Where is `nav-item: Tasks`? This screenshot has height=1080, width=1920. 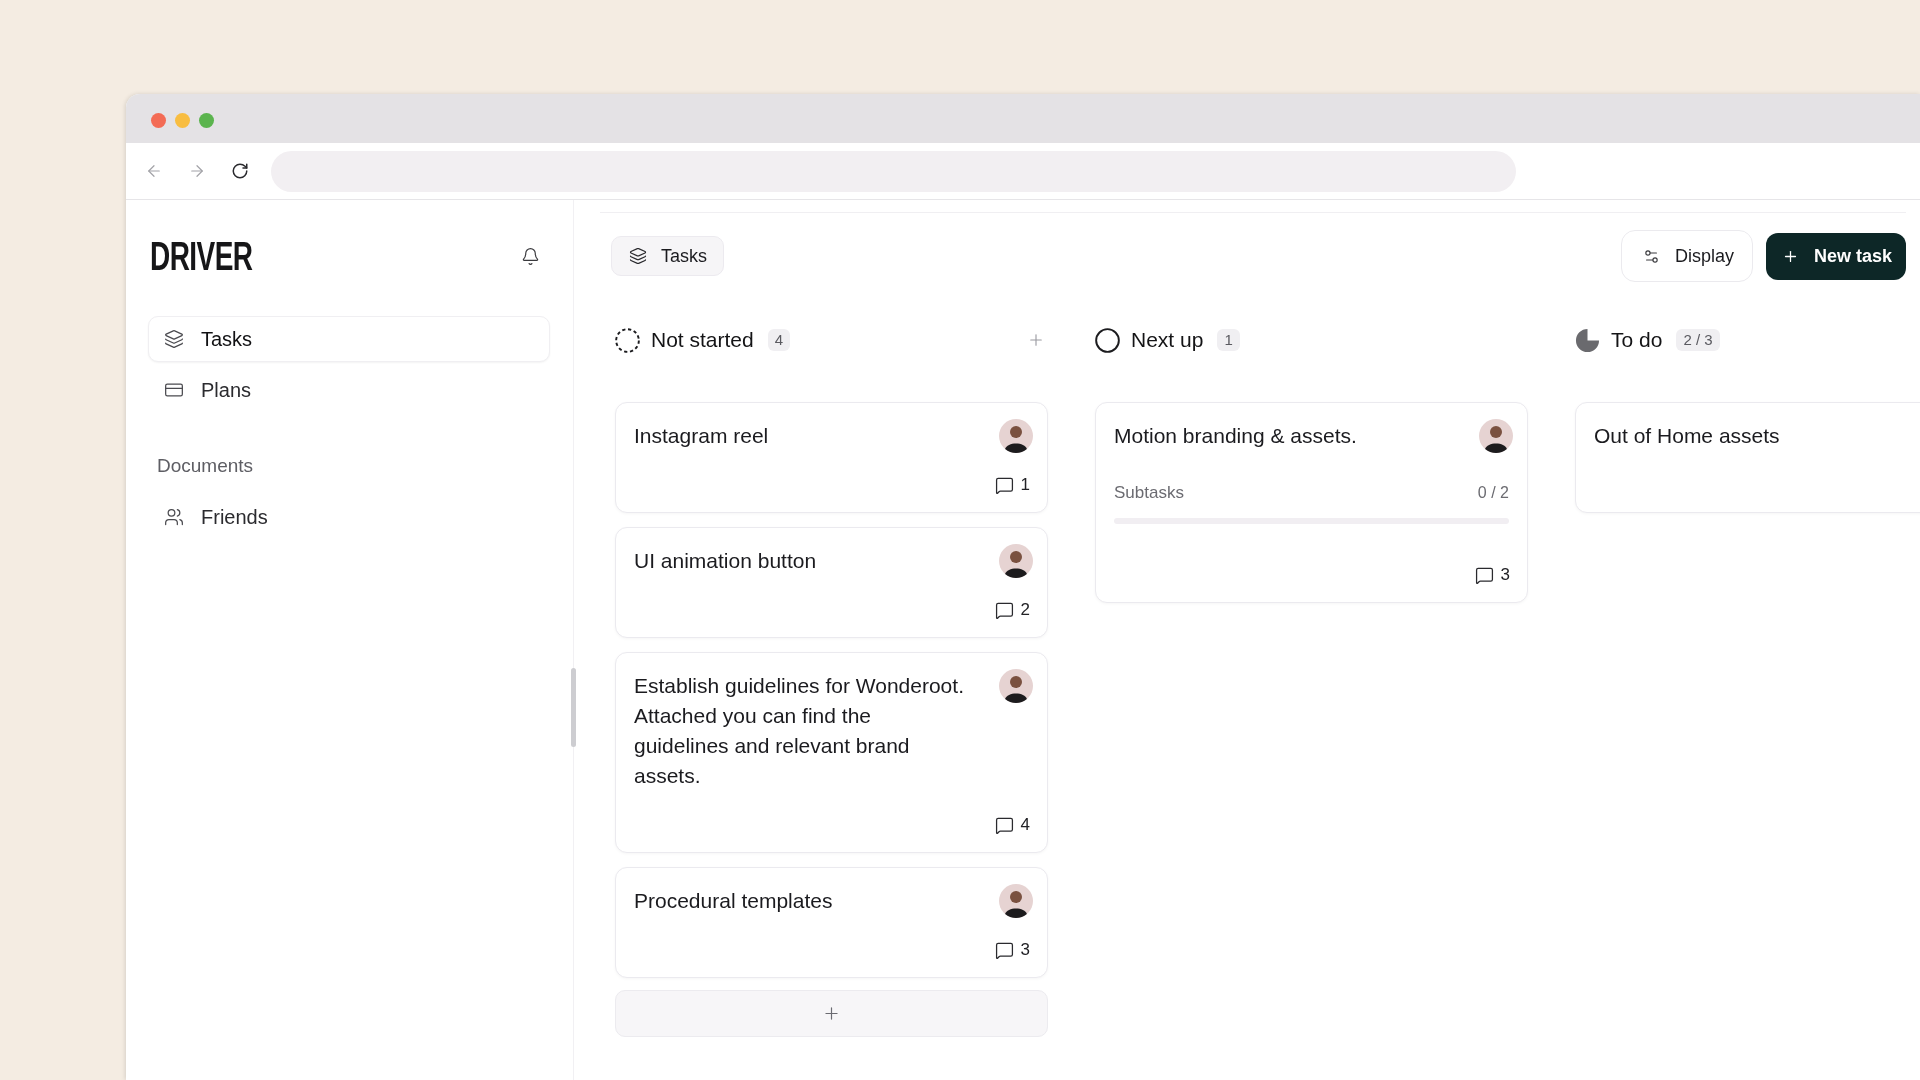 nav-item: Tasks is located at coordinates (349, 339).